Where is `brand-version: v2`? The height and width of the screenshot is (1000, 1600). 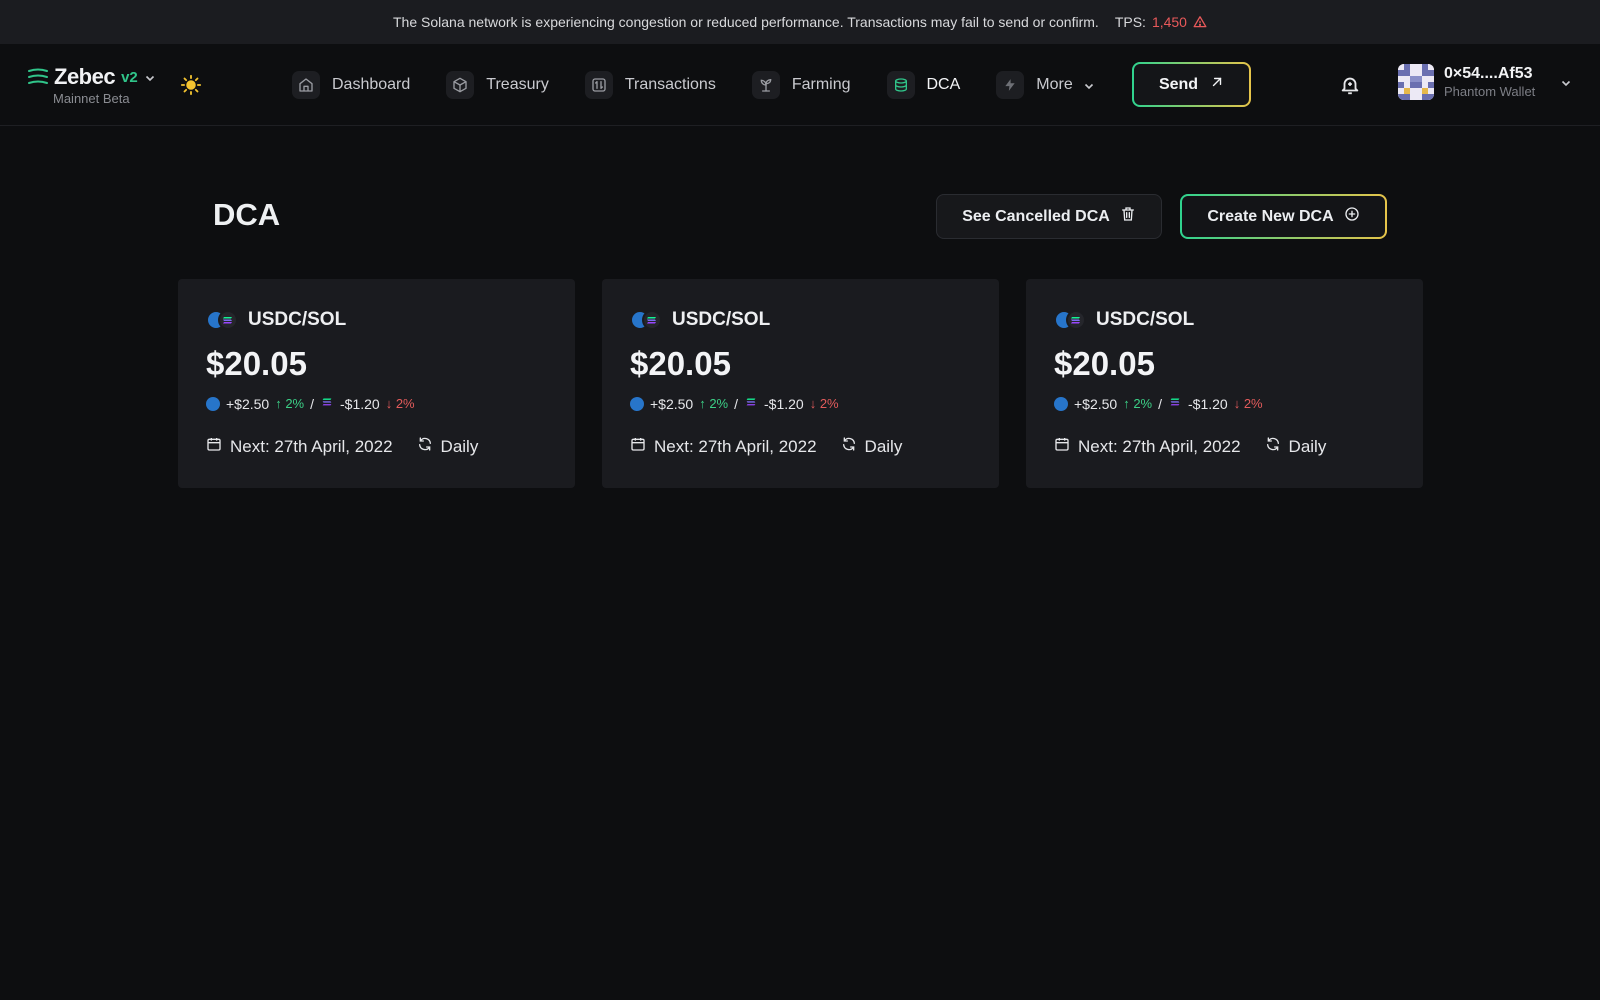
brand-version: v2 is located at coordinates (129, 77).